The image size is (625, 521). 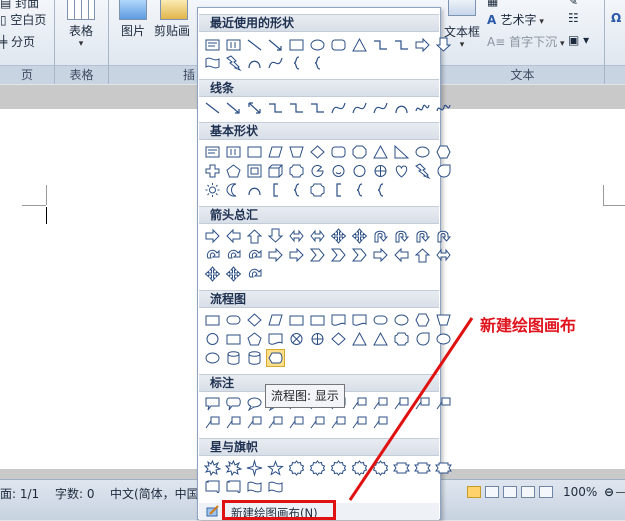 What do you see at coordinates (515, 19) in the screenshot?
I see `wordart-button: A 艺术字 ▾` at bounding box center [515, 19].